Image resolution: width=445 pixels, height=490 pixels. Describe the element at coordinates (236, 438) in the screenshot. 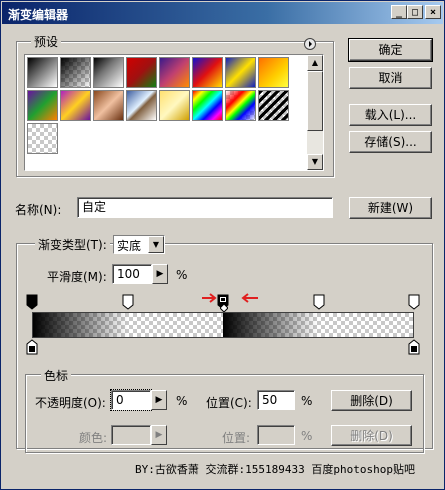

I see `color-location-label: 位置:` at that location.